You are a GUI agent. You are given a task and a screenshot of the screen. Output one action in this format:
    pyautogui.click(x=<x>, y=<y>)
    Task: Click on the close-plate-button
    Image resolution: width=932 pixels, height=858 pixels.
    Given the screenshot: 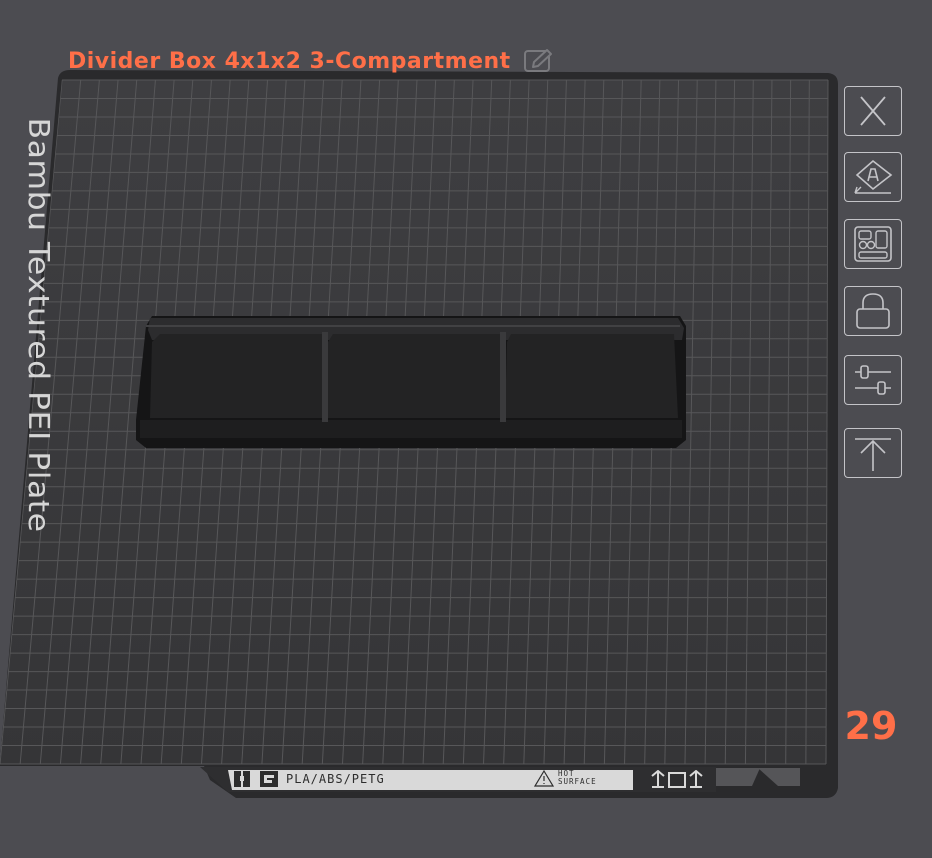 What is the action you would take?
    pyautogui.click(x=873, y=111)
    